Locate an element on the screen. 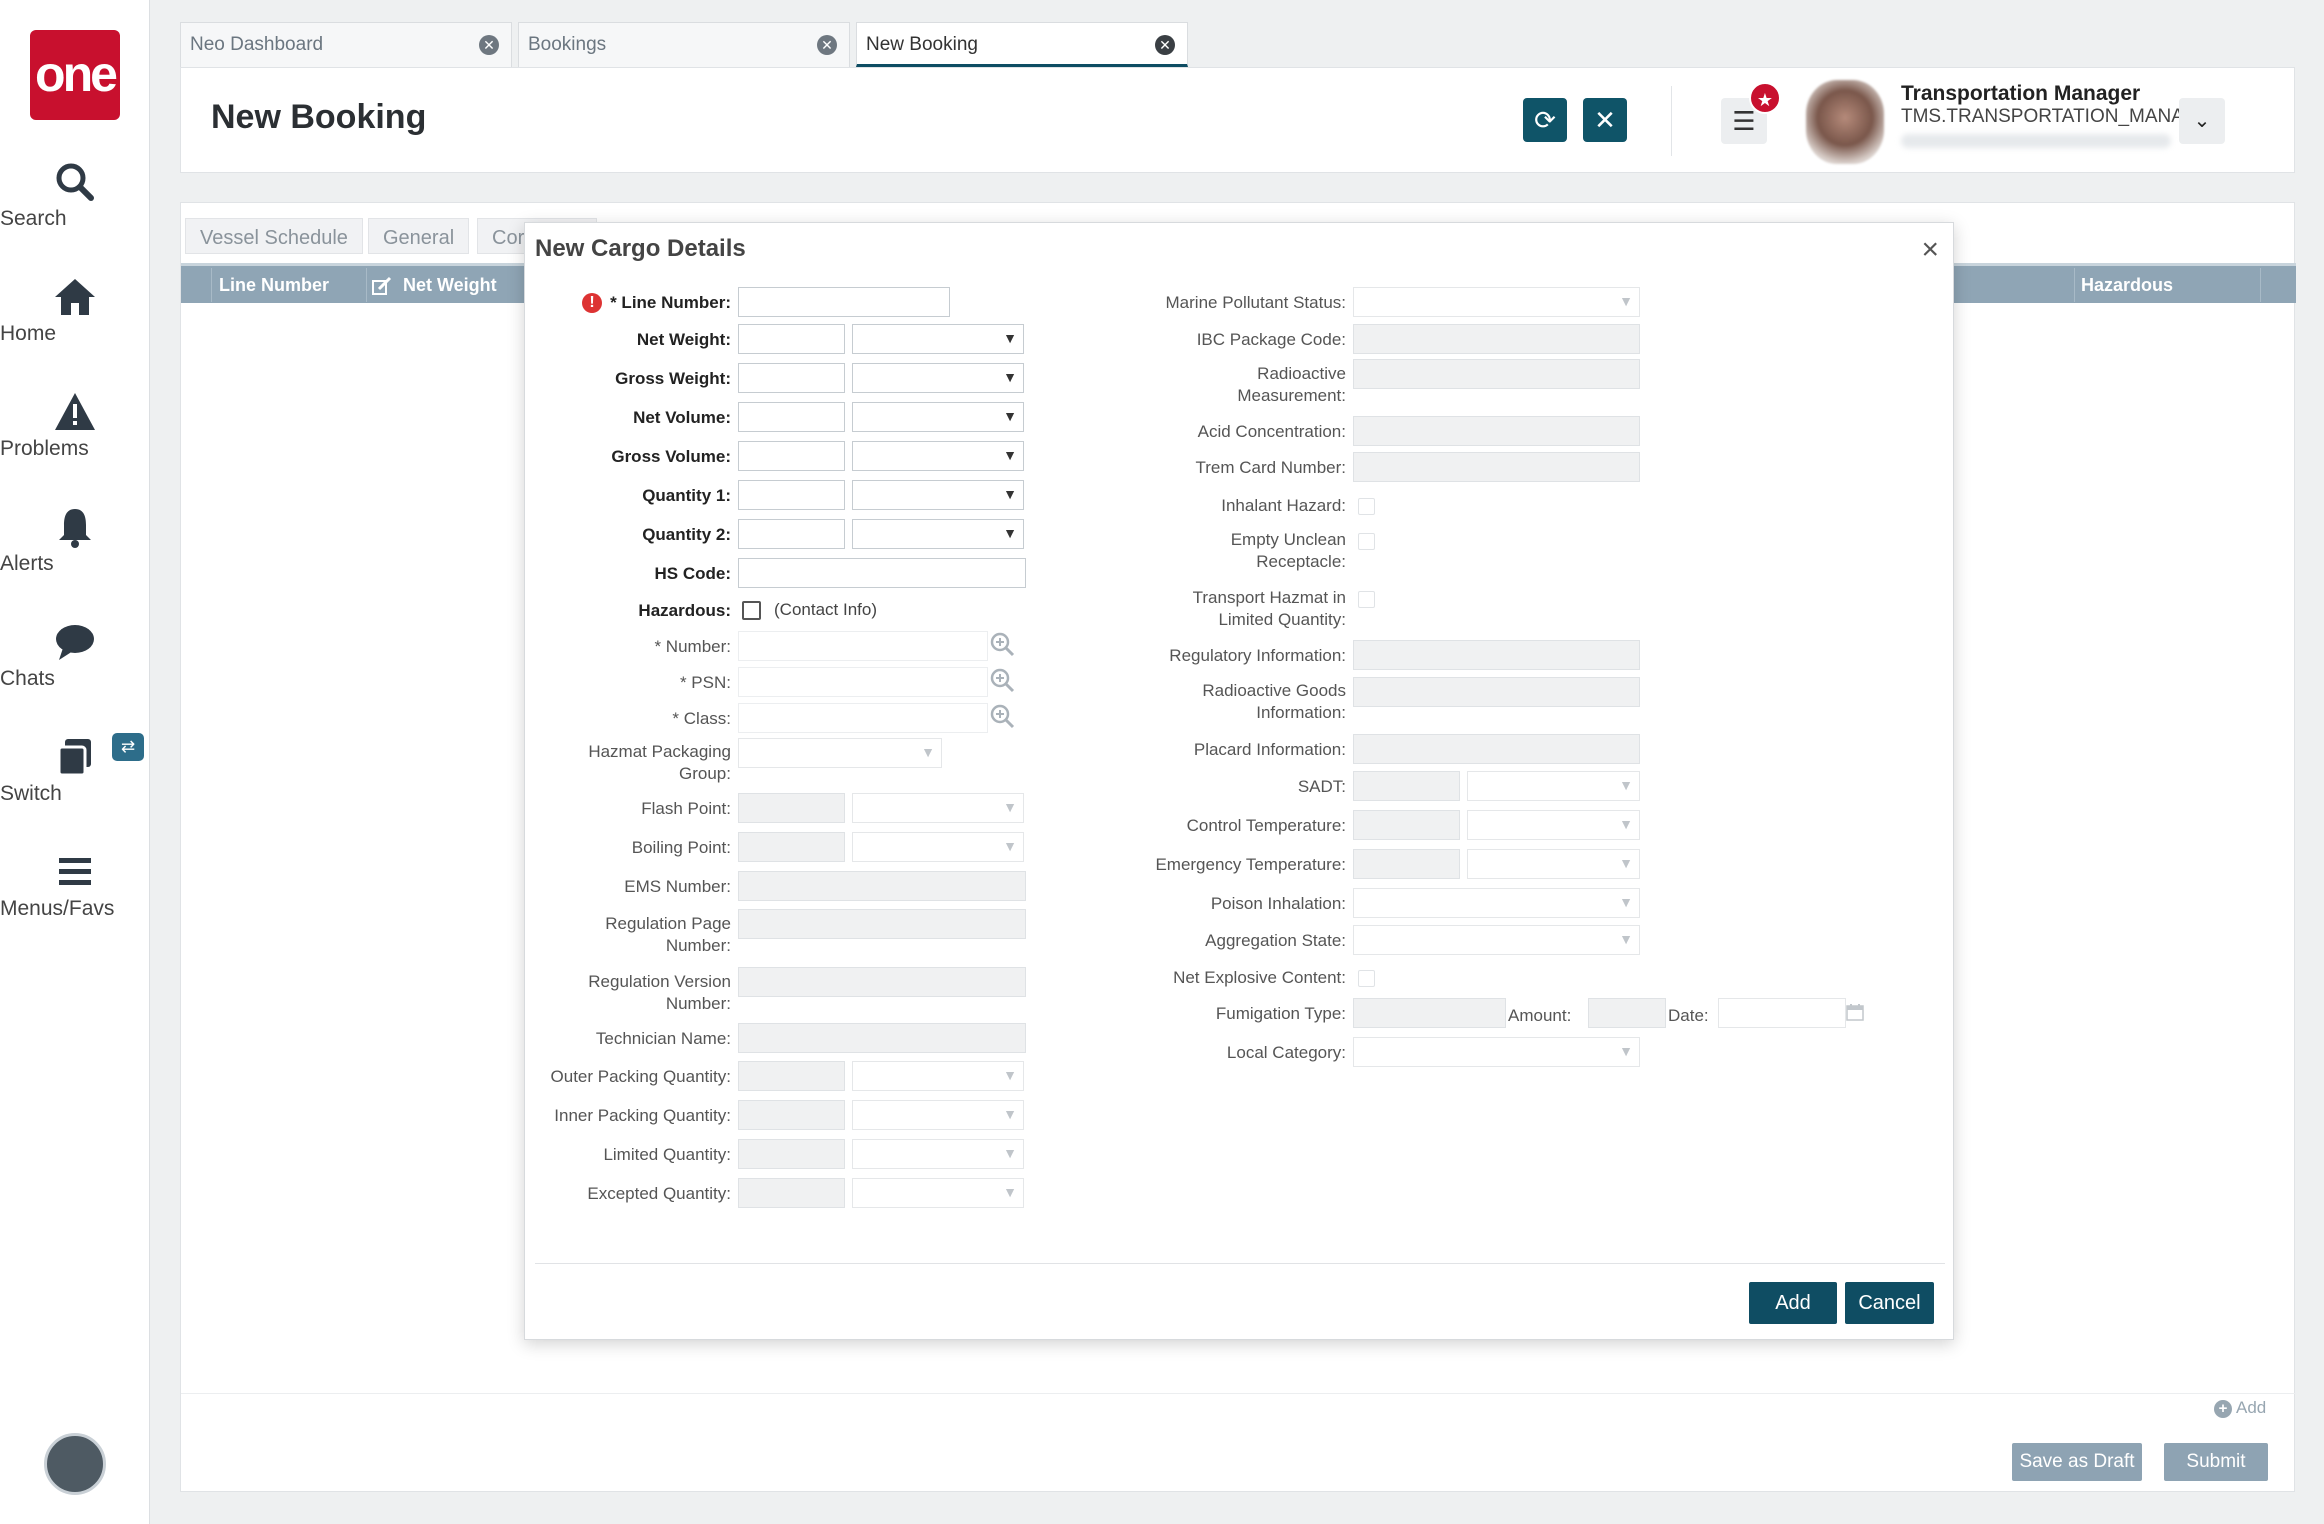 Image resolution: width=2324 pixels, height=1524 pixels. subtab-general: General is located at coordinates (419, 236).